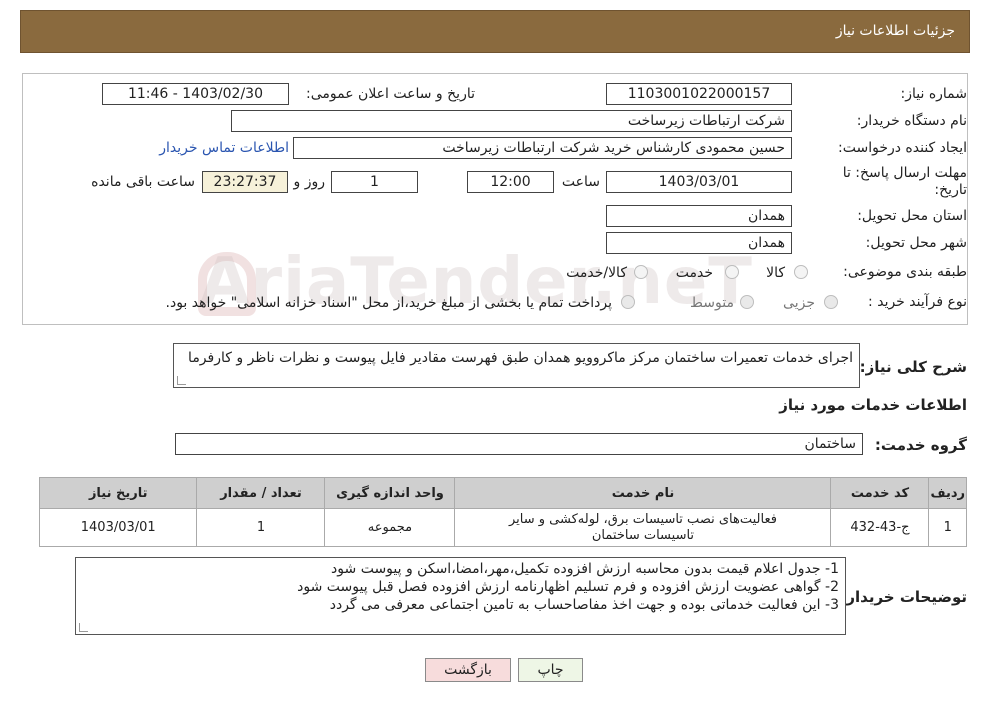 The image size is (985, 703). Describe the element at coordinates (390, 493) in the screenshot. I see `col-unit: واحد اندازه گیری` at that location.